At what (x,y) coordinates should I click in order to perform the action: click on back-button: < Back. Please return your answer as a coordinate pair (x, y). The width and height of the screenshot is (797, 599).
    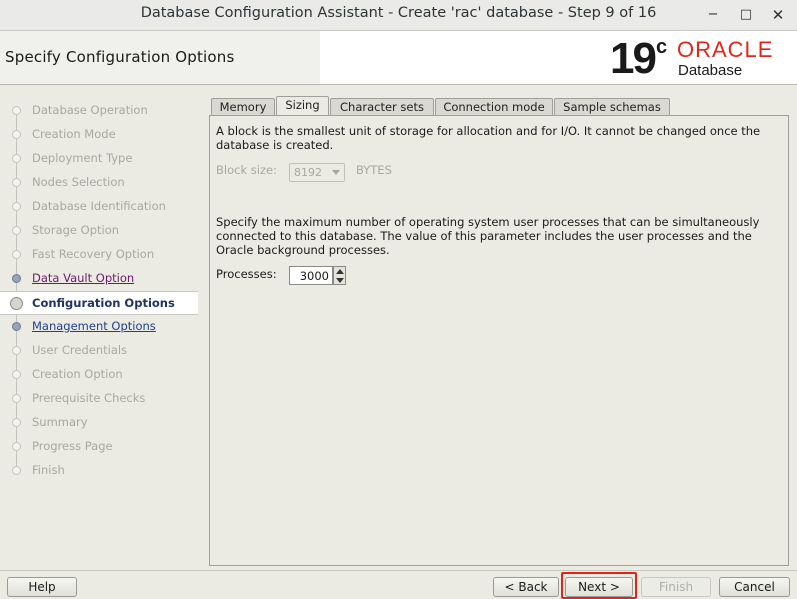
    Looking at the image, I should click on (526, 587).